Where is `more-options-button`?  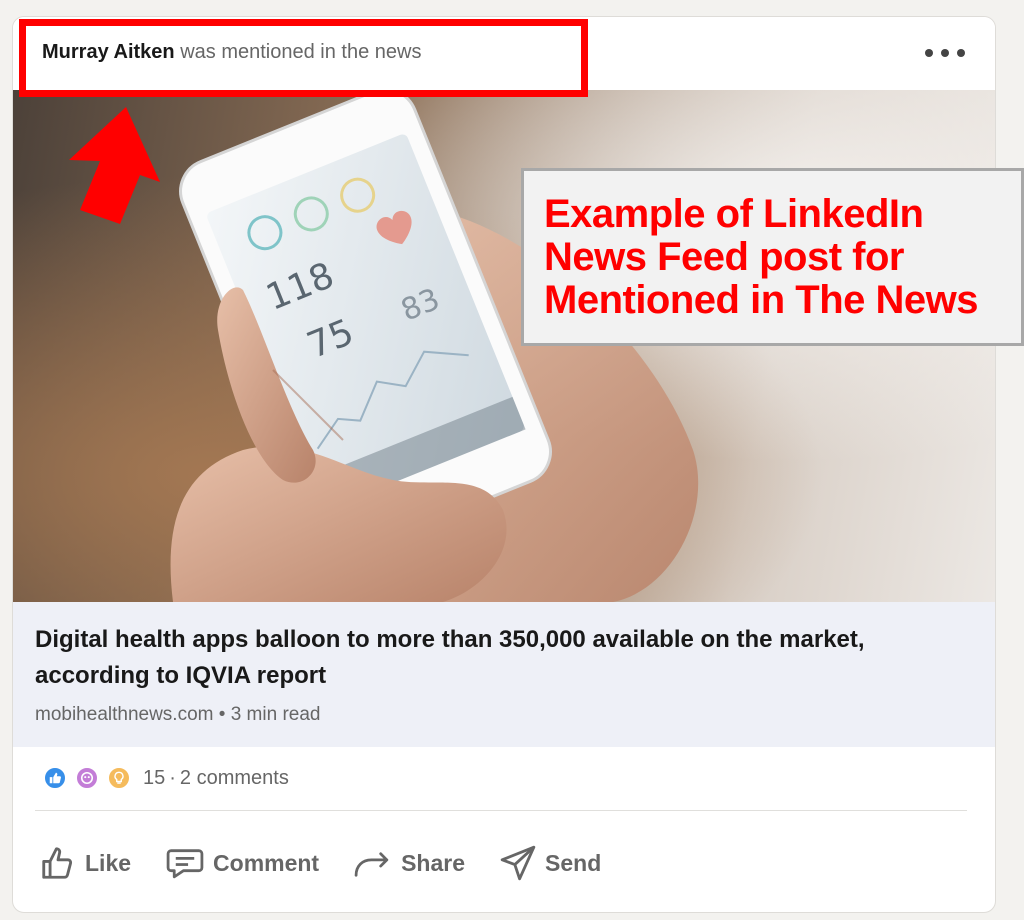
more-options-button is located at coordinates (945, 53).